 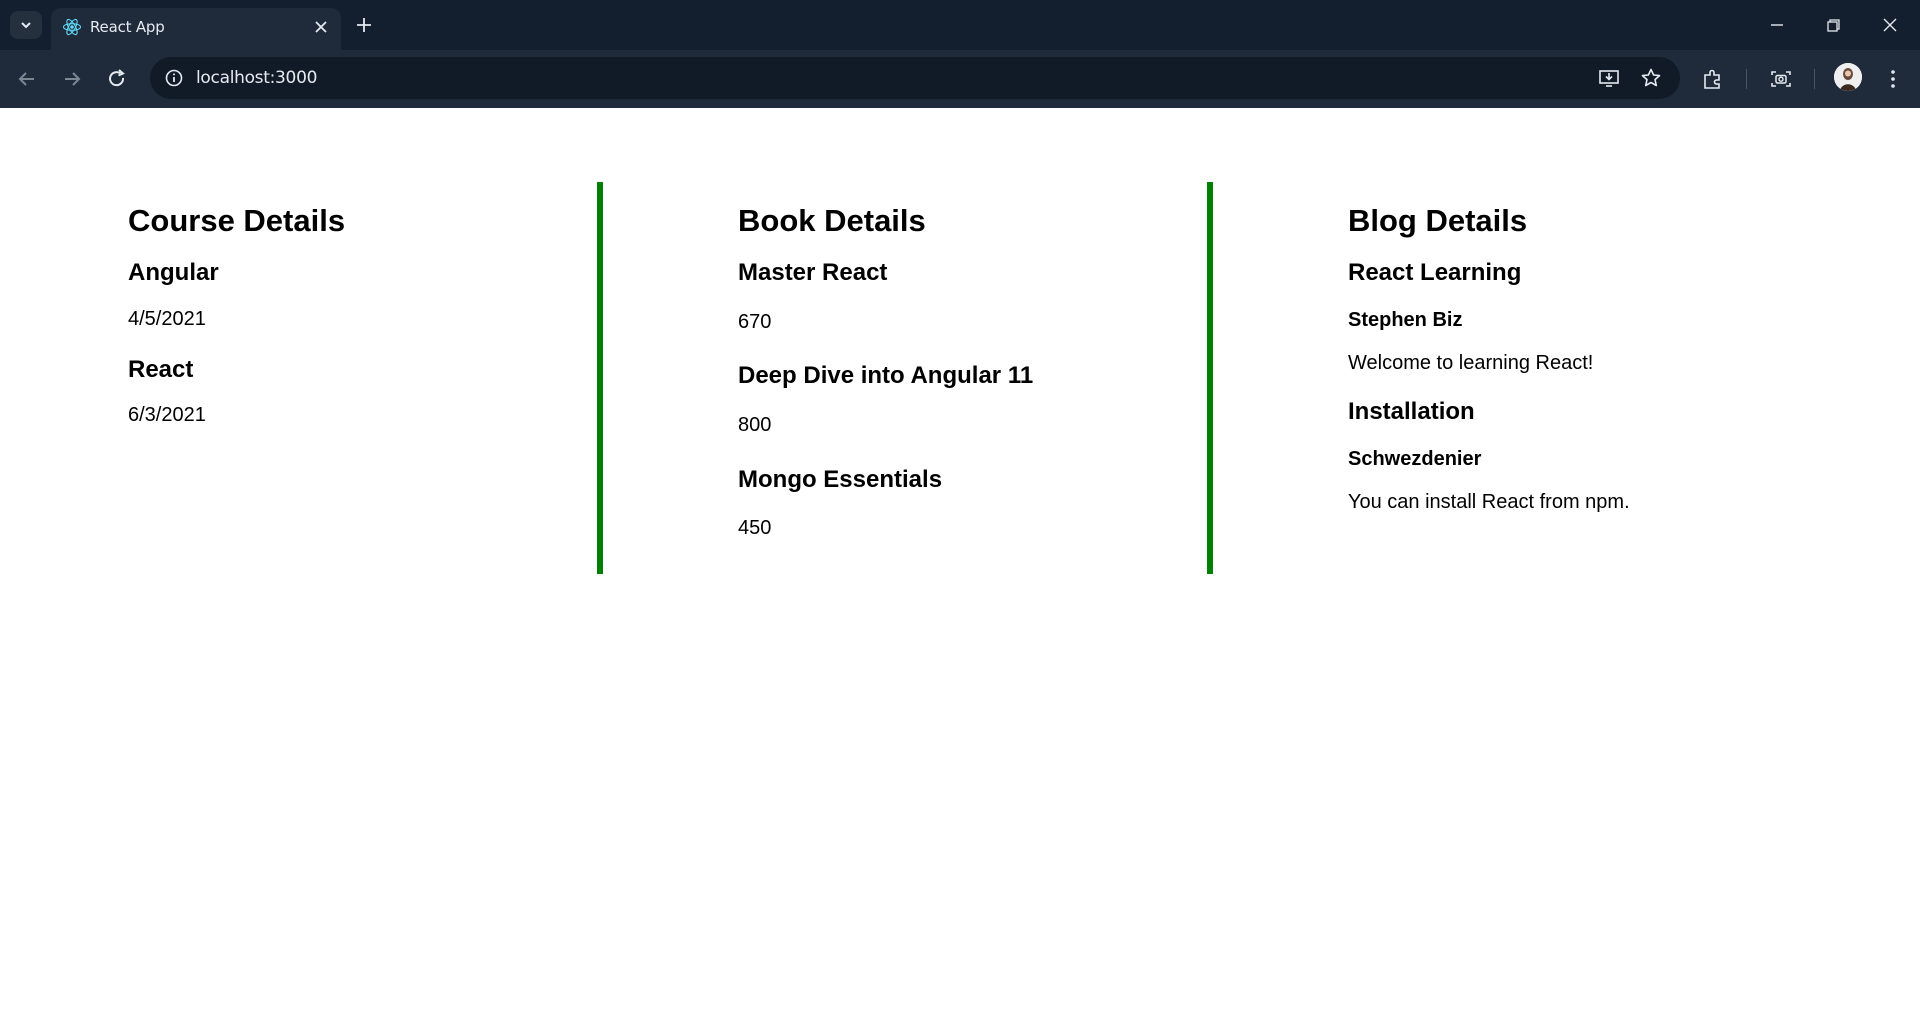 What do you see at coordinates (1471, 363) in the screenshot?
I see `blog-content: Welcome to learning React!` at bounding box center [1471, 363].